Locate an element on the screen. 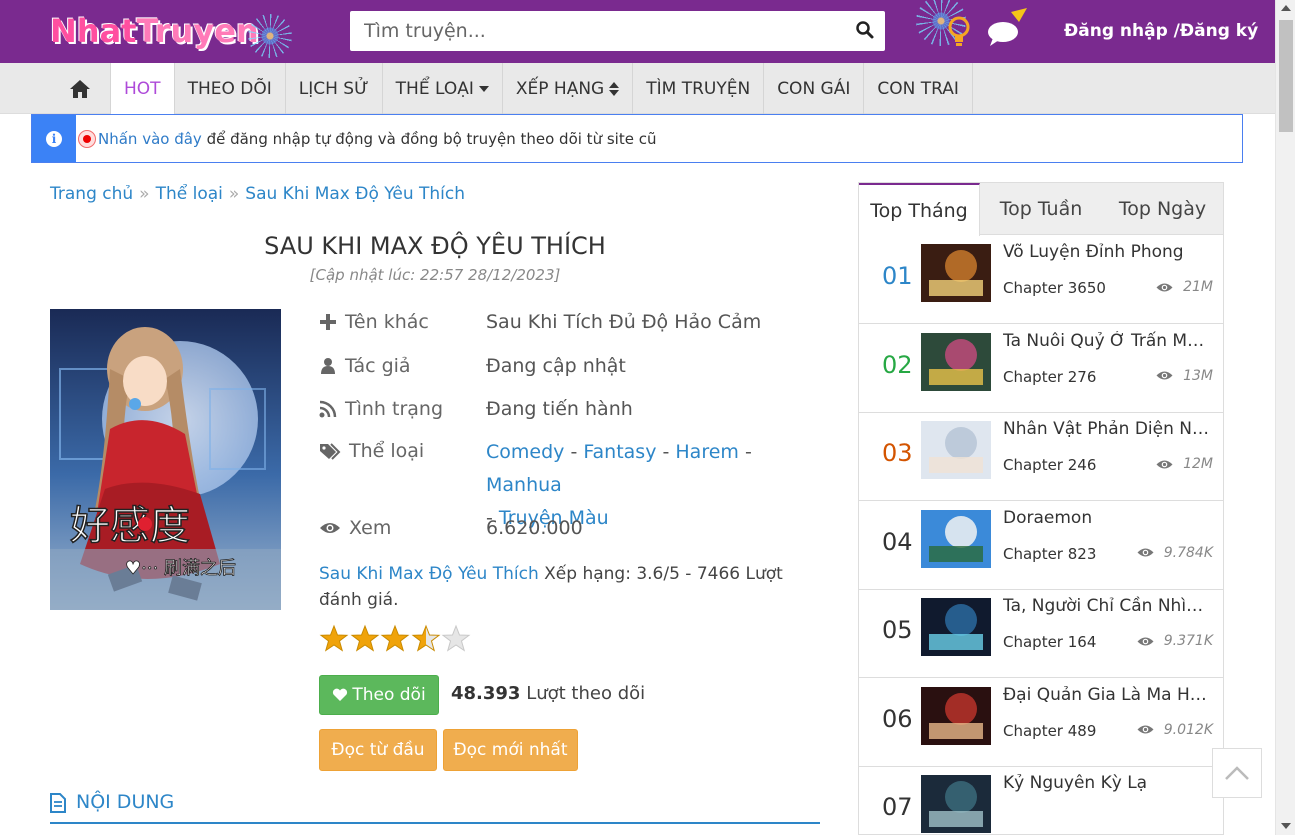  chapter-link: Chapter 3650 is located at coordinates (1054, 288).